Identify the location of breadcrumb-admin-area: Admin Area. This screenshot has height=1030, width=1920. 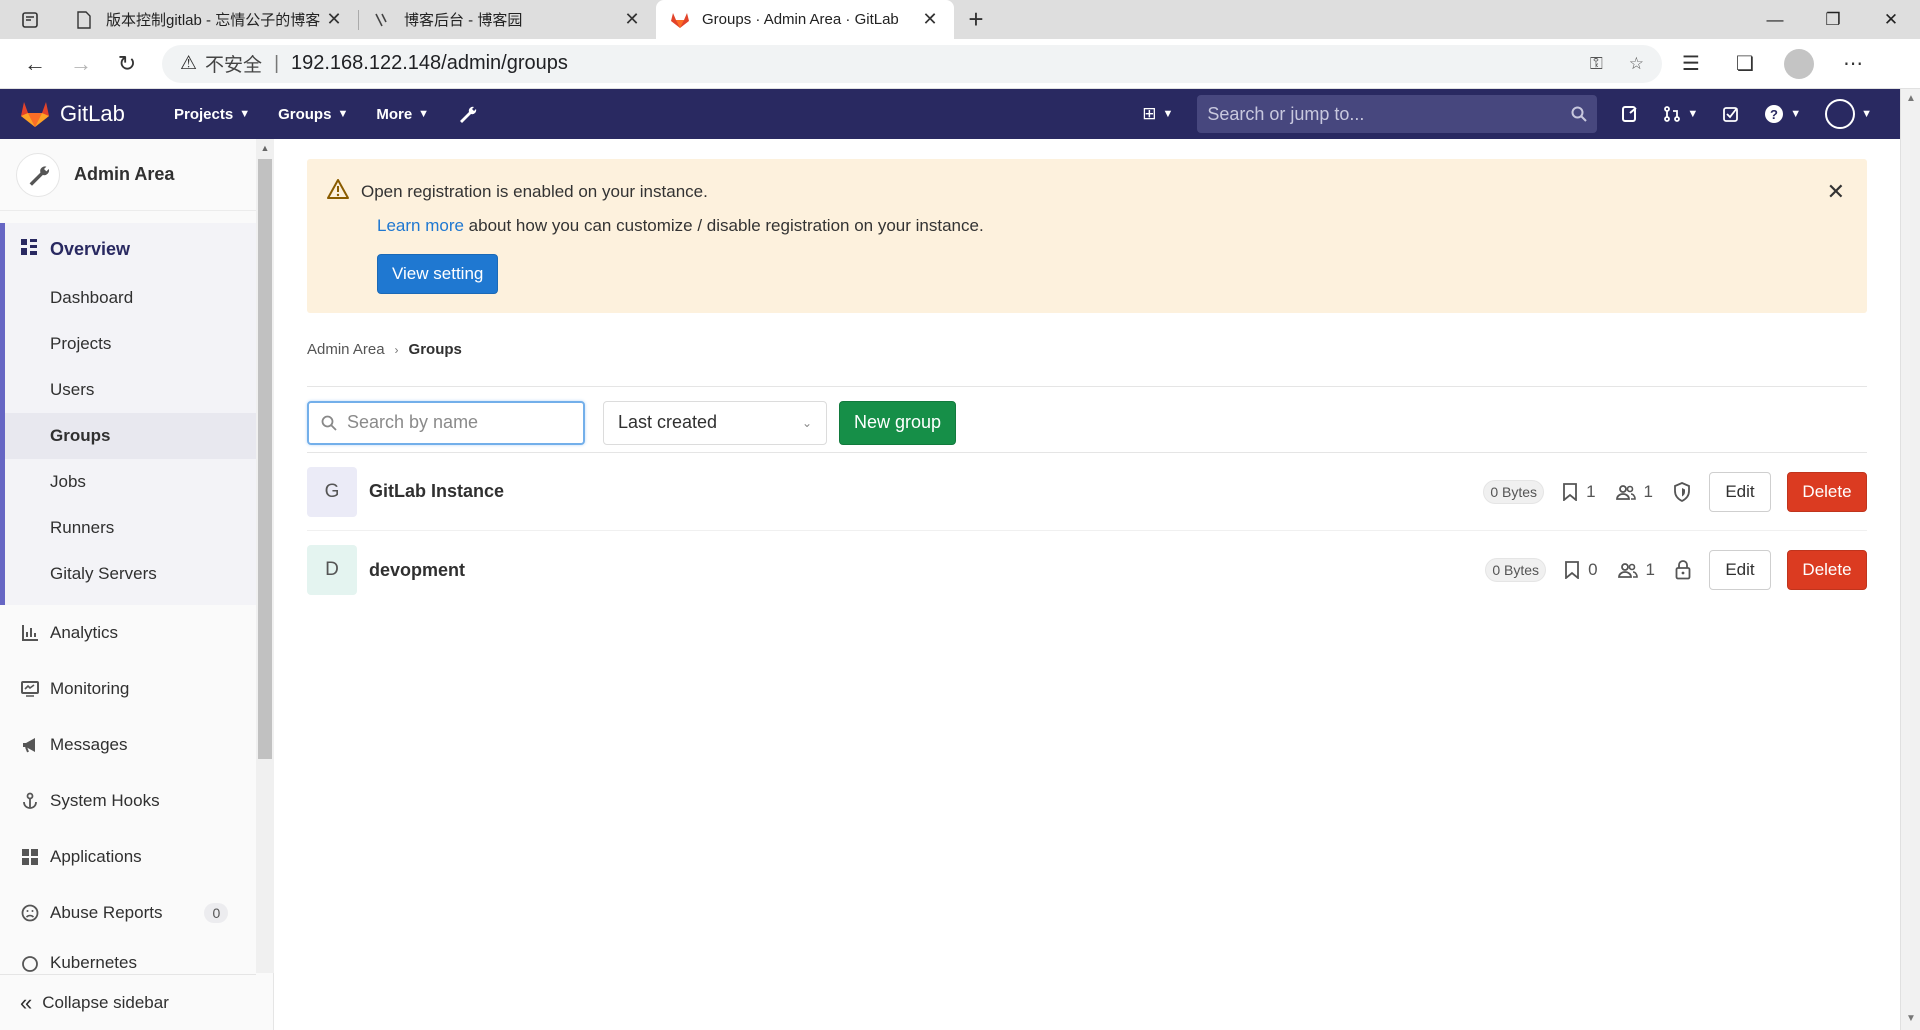
(346, 349).